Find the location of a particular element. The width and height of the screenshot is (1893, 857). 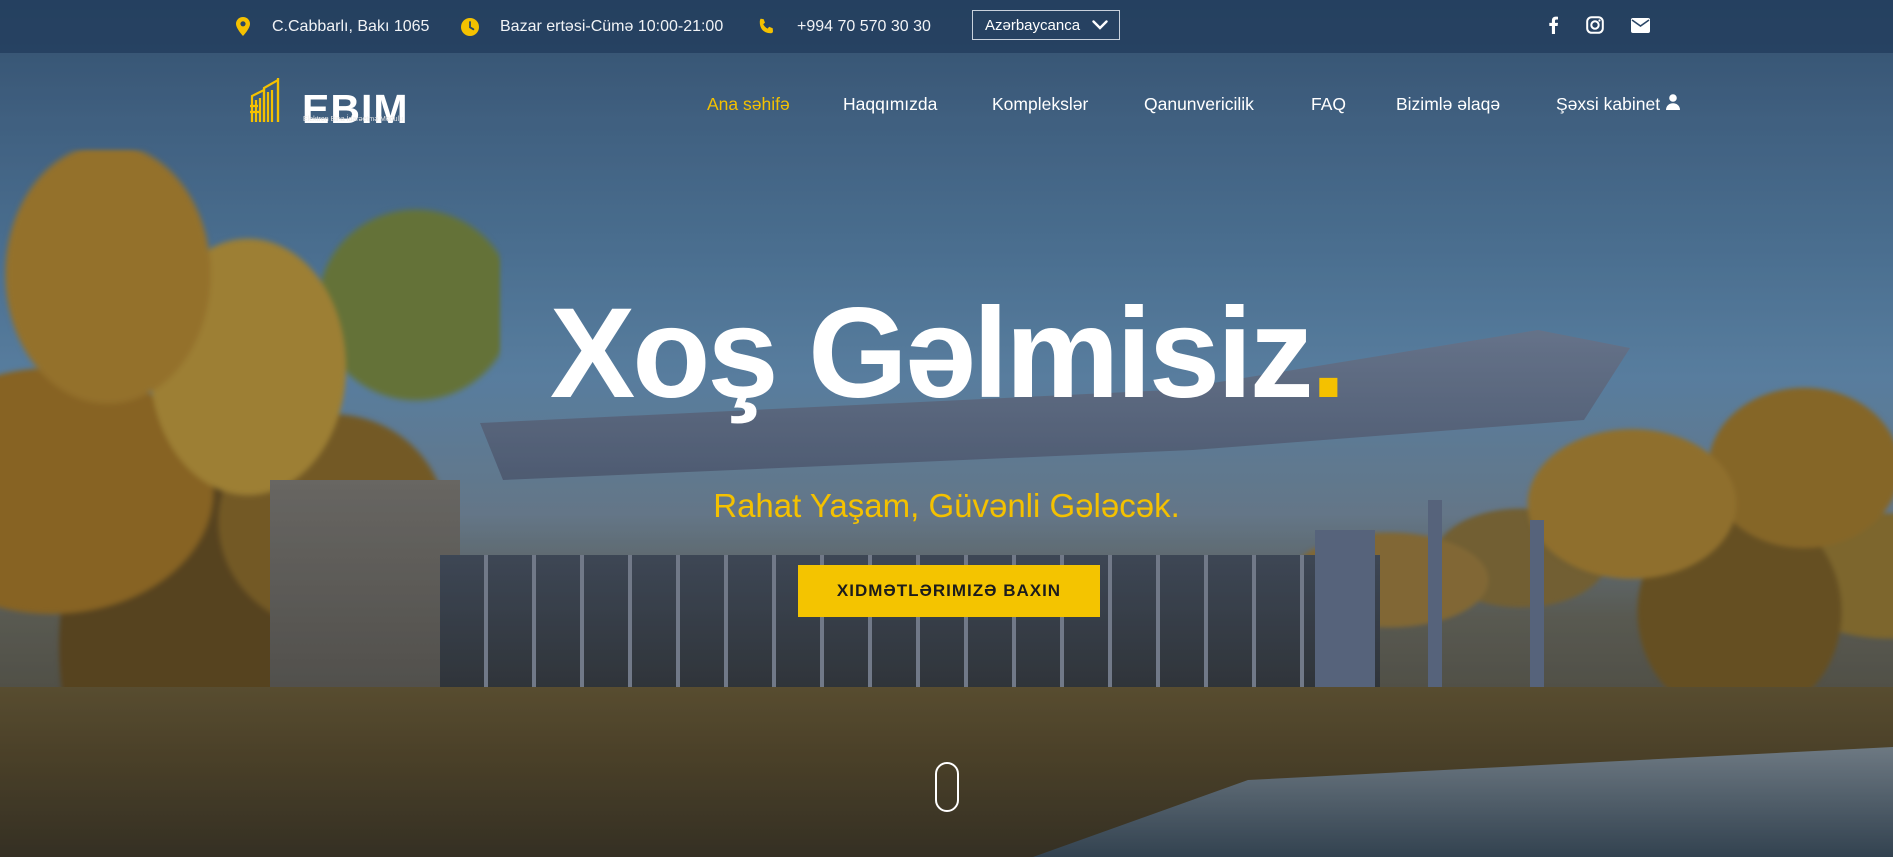

building-logo-icon is located at coordinates (277, 102).